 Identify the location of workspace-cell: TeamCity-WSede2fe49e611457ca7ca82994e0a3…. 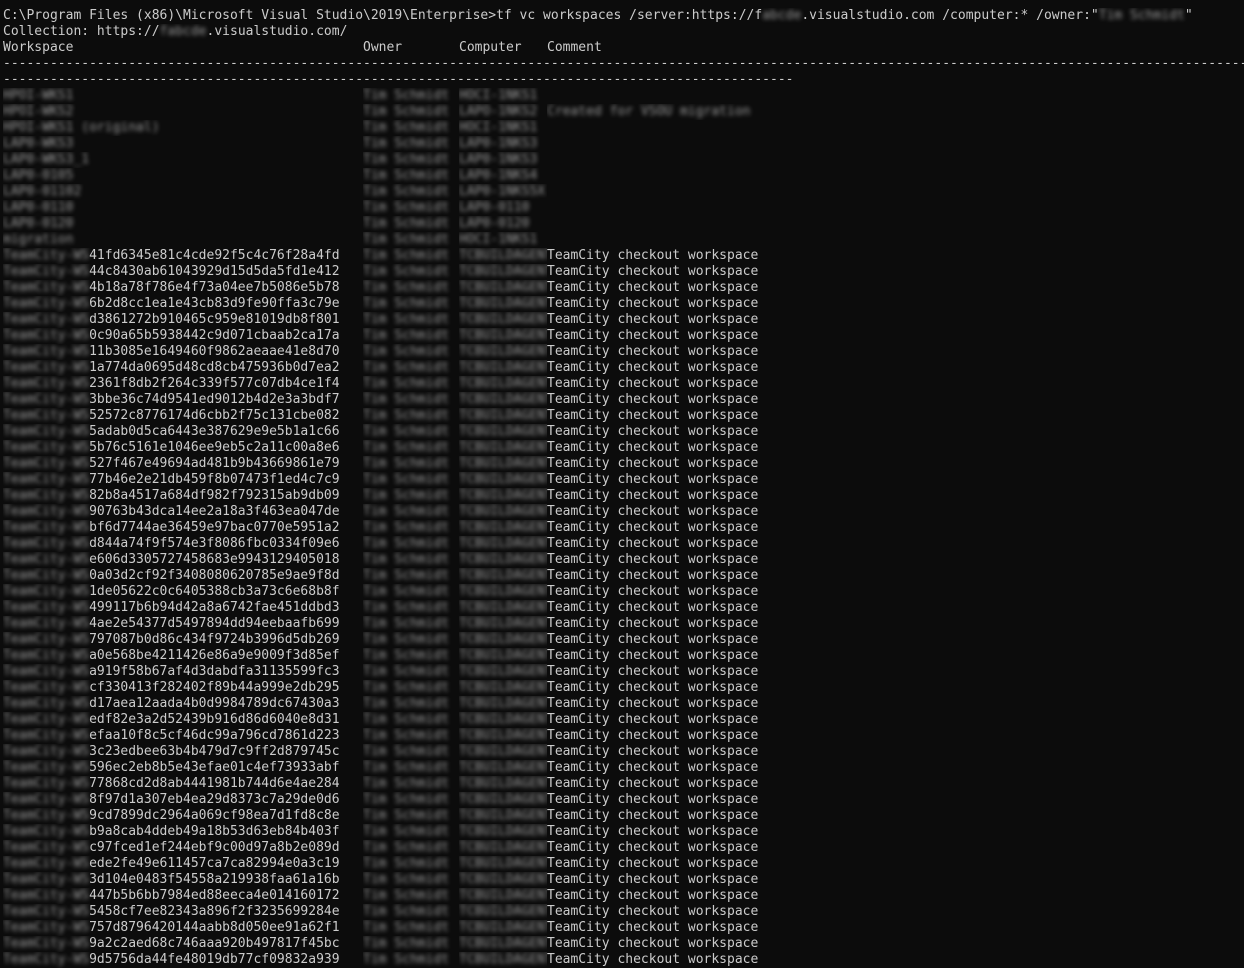
(183, 864).